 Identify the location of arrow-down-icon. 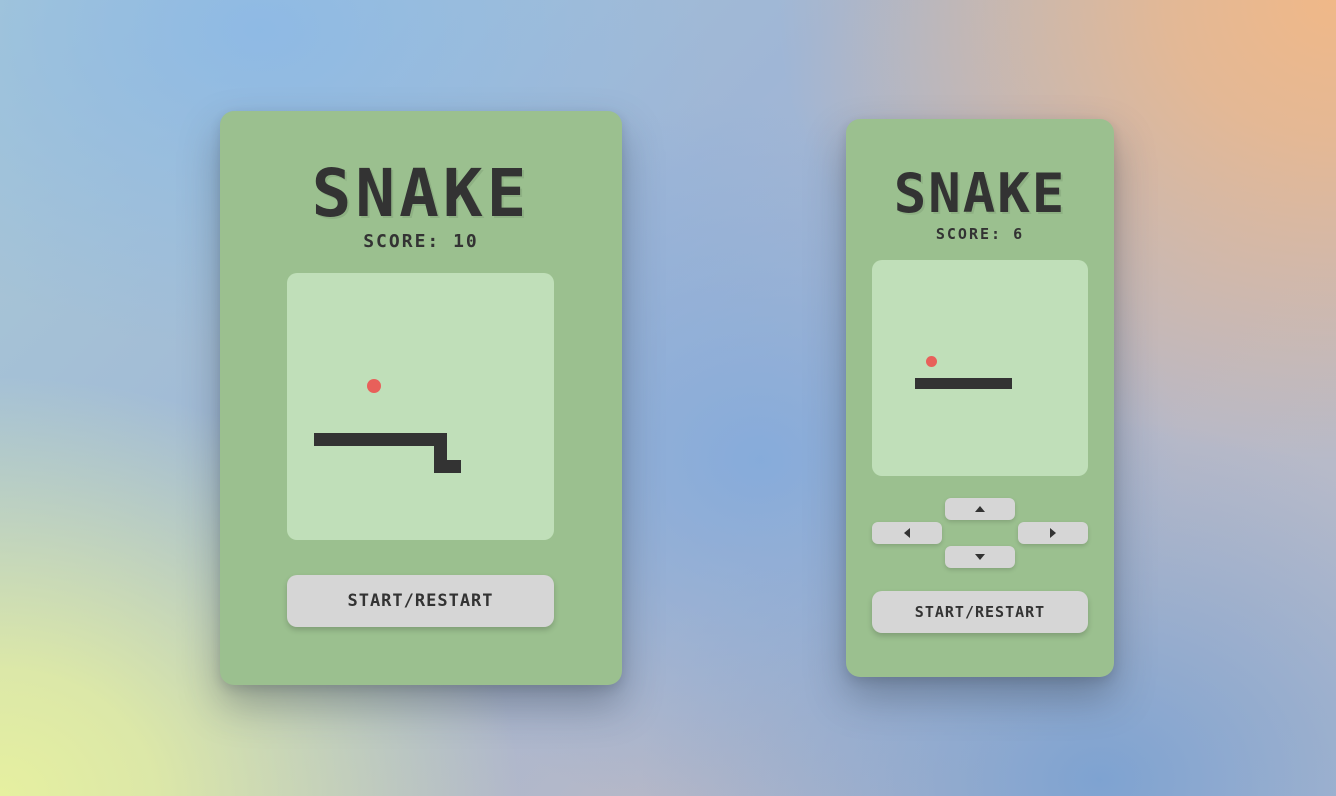
(980, 557).